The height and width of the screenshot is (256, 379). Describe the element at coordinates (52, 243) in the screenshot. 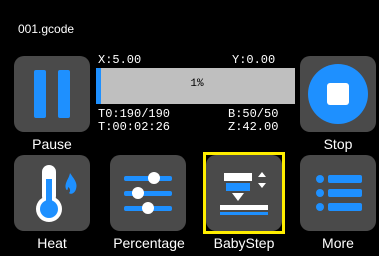

I see `heat-label: Heat` at that location.